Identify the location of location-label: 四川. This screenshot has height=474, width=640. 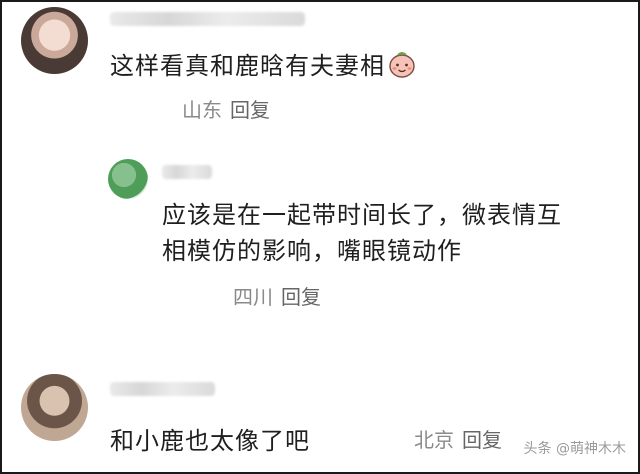
(253, 297).